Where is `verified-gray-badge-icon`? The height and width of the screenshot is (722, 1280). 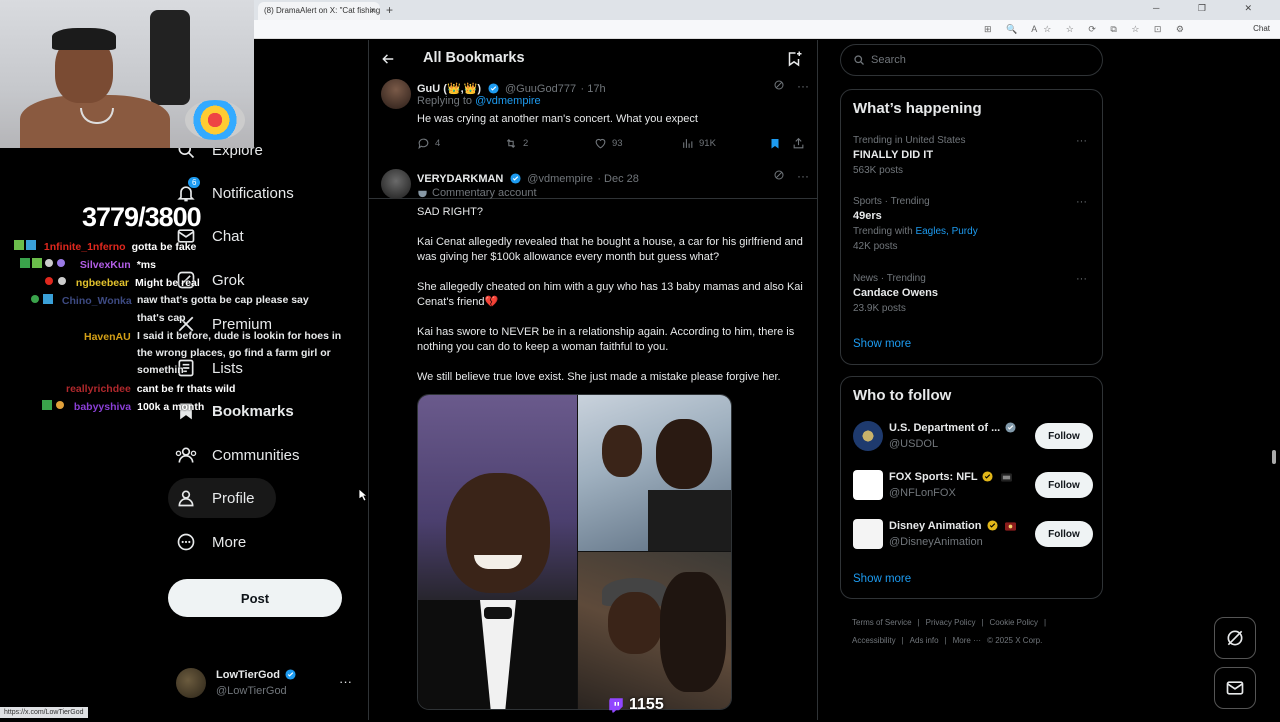 verified-gray-badge-icon is located at coordinates (1010, 427).